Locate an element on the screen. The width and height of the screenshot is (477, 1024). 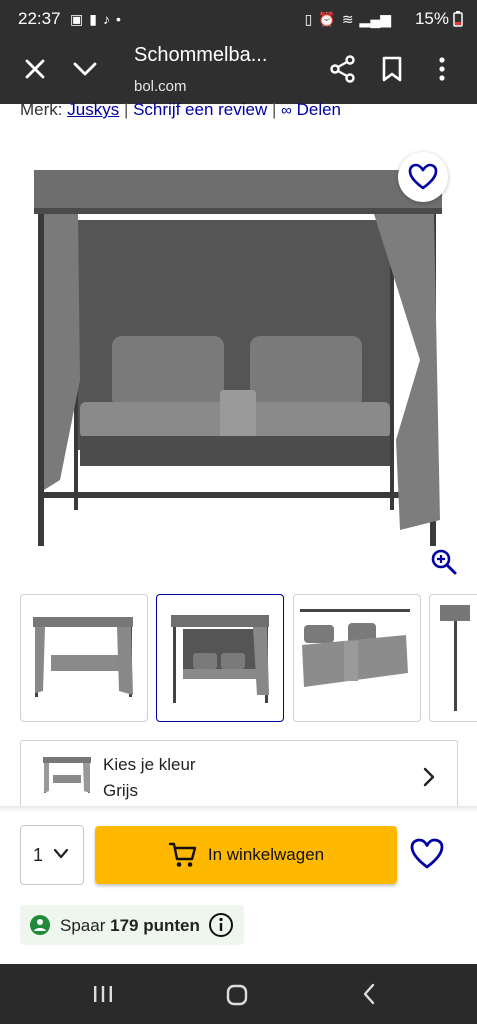
loyalty-points: Spaar 179 punten is located at coordinates (132, 925).